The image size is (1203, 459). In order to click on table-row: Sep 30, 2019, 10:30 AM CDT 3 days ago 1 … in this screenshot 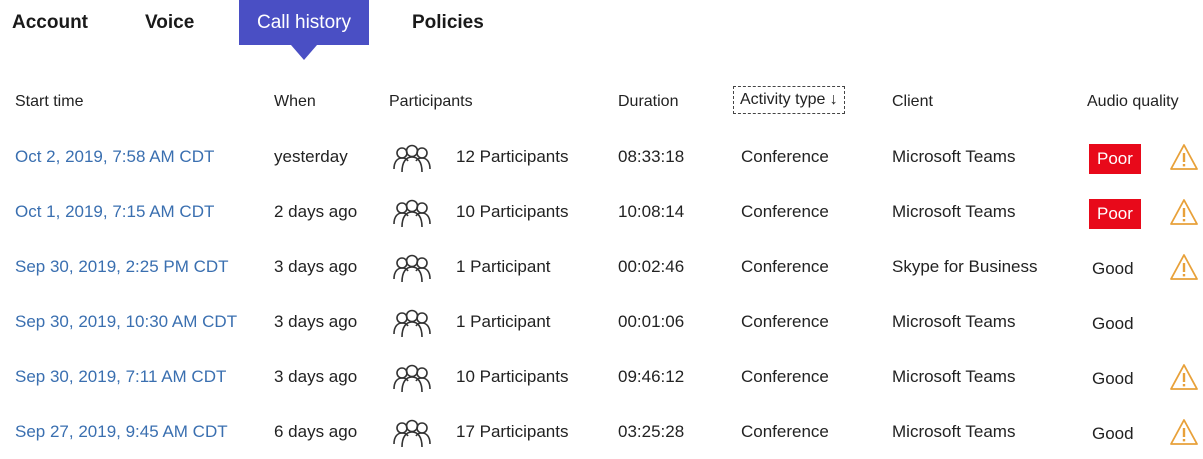, I will do `click(601, 321)`.